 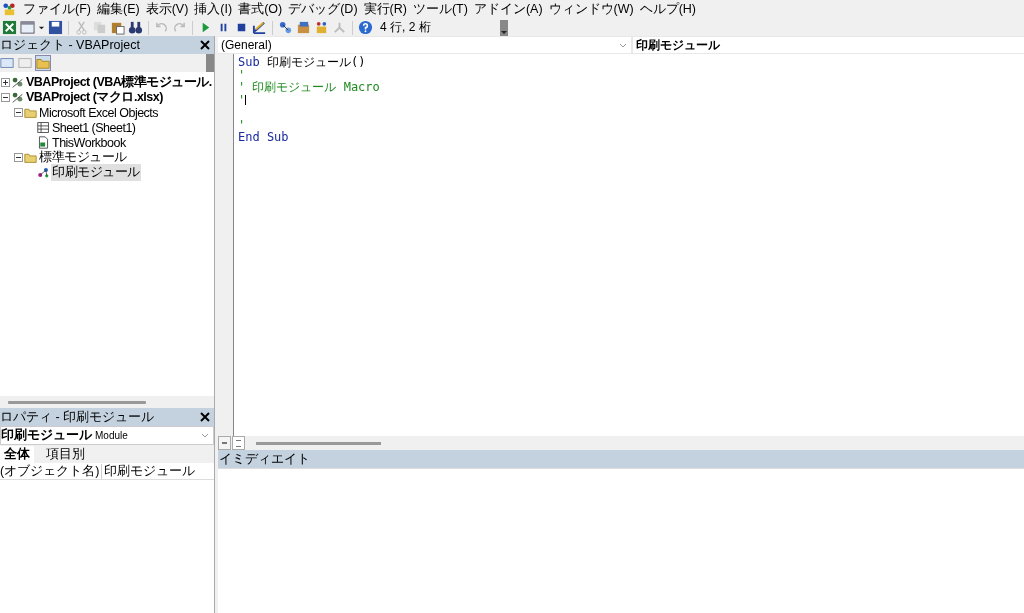 What do you see at coordinates (118, 9) in the screenshot?
I see `menu-item: 編集(E)` at bounding box center [118, 9].